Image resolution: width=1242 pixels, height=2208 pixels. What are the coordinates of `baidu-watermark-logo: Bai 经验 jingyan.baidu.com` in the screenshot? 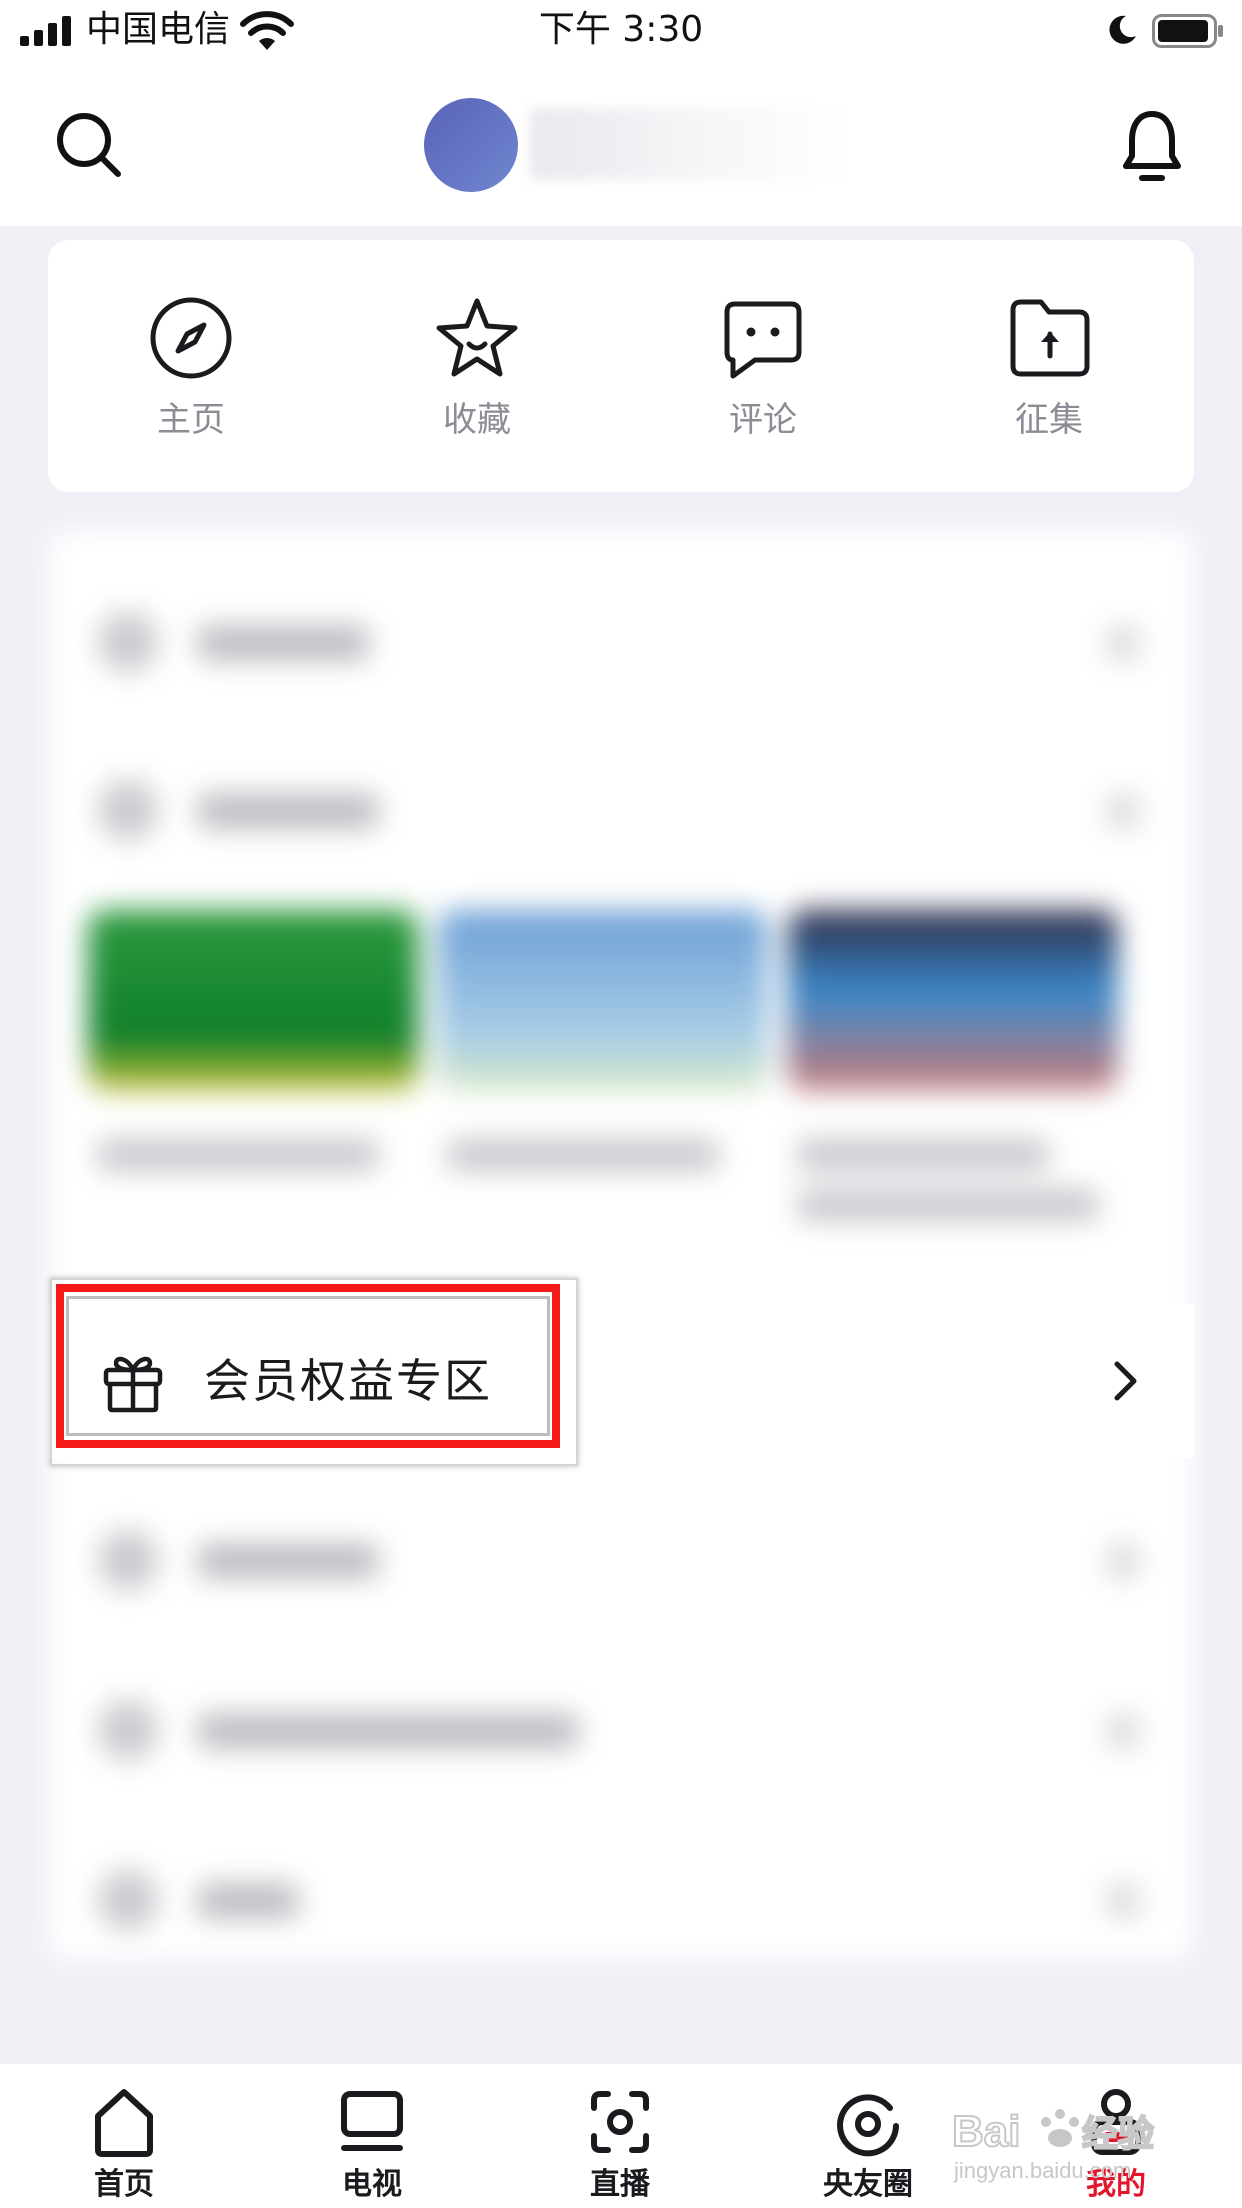 It's located at (1053, 2144).